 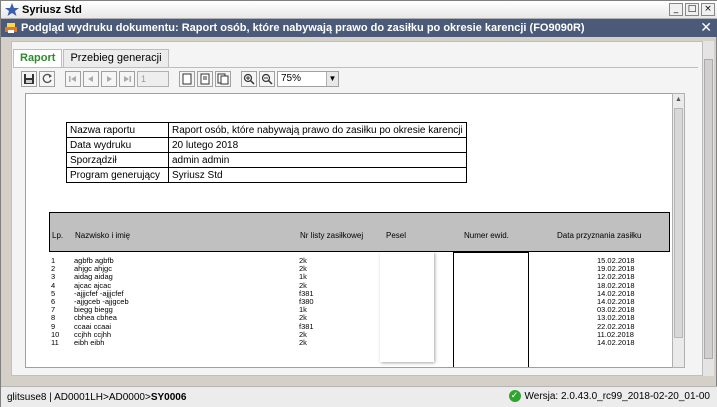 I want to click on table-row: 6 -ajjgceb -ajjgceb f380 14.02.2018, so click(x=359, y=301).